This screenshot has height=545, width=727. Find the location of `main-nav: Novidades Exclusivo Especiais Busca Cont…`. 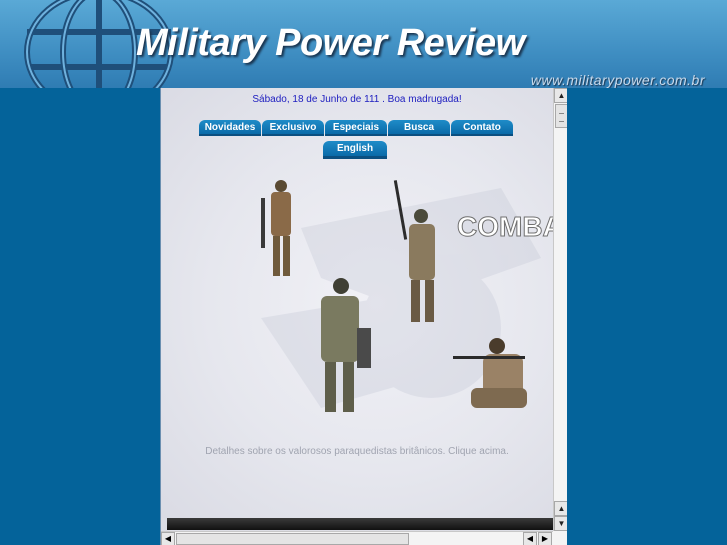

main-nav: Novidades Exclusivo Especiais Busca Cont… is located at coordinates (356, 128).